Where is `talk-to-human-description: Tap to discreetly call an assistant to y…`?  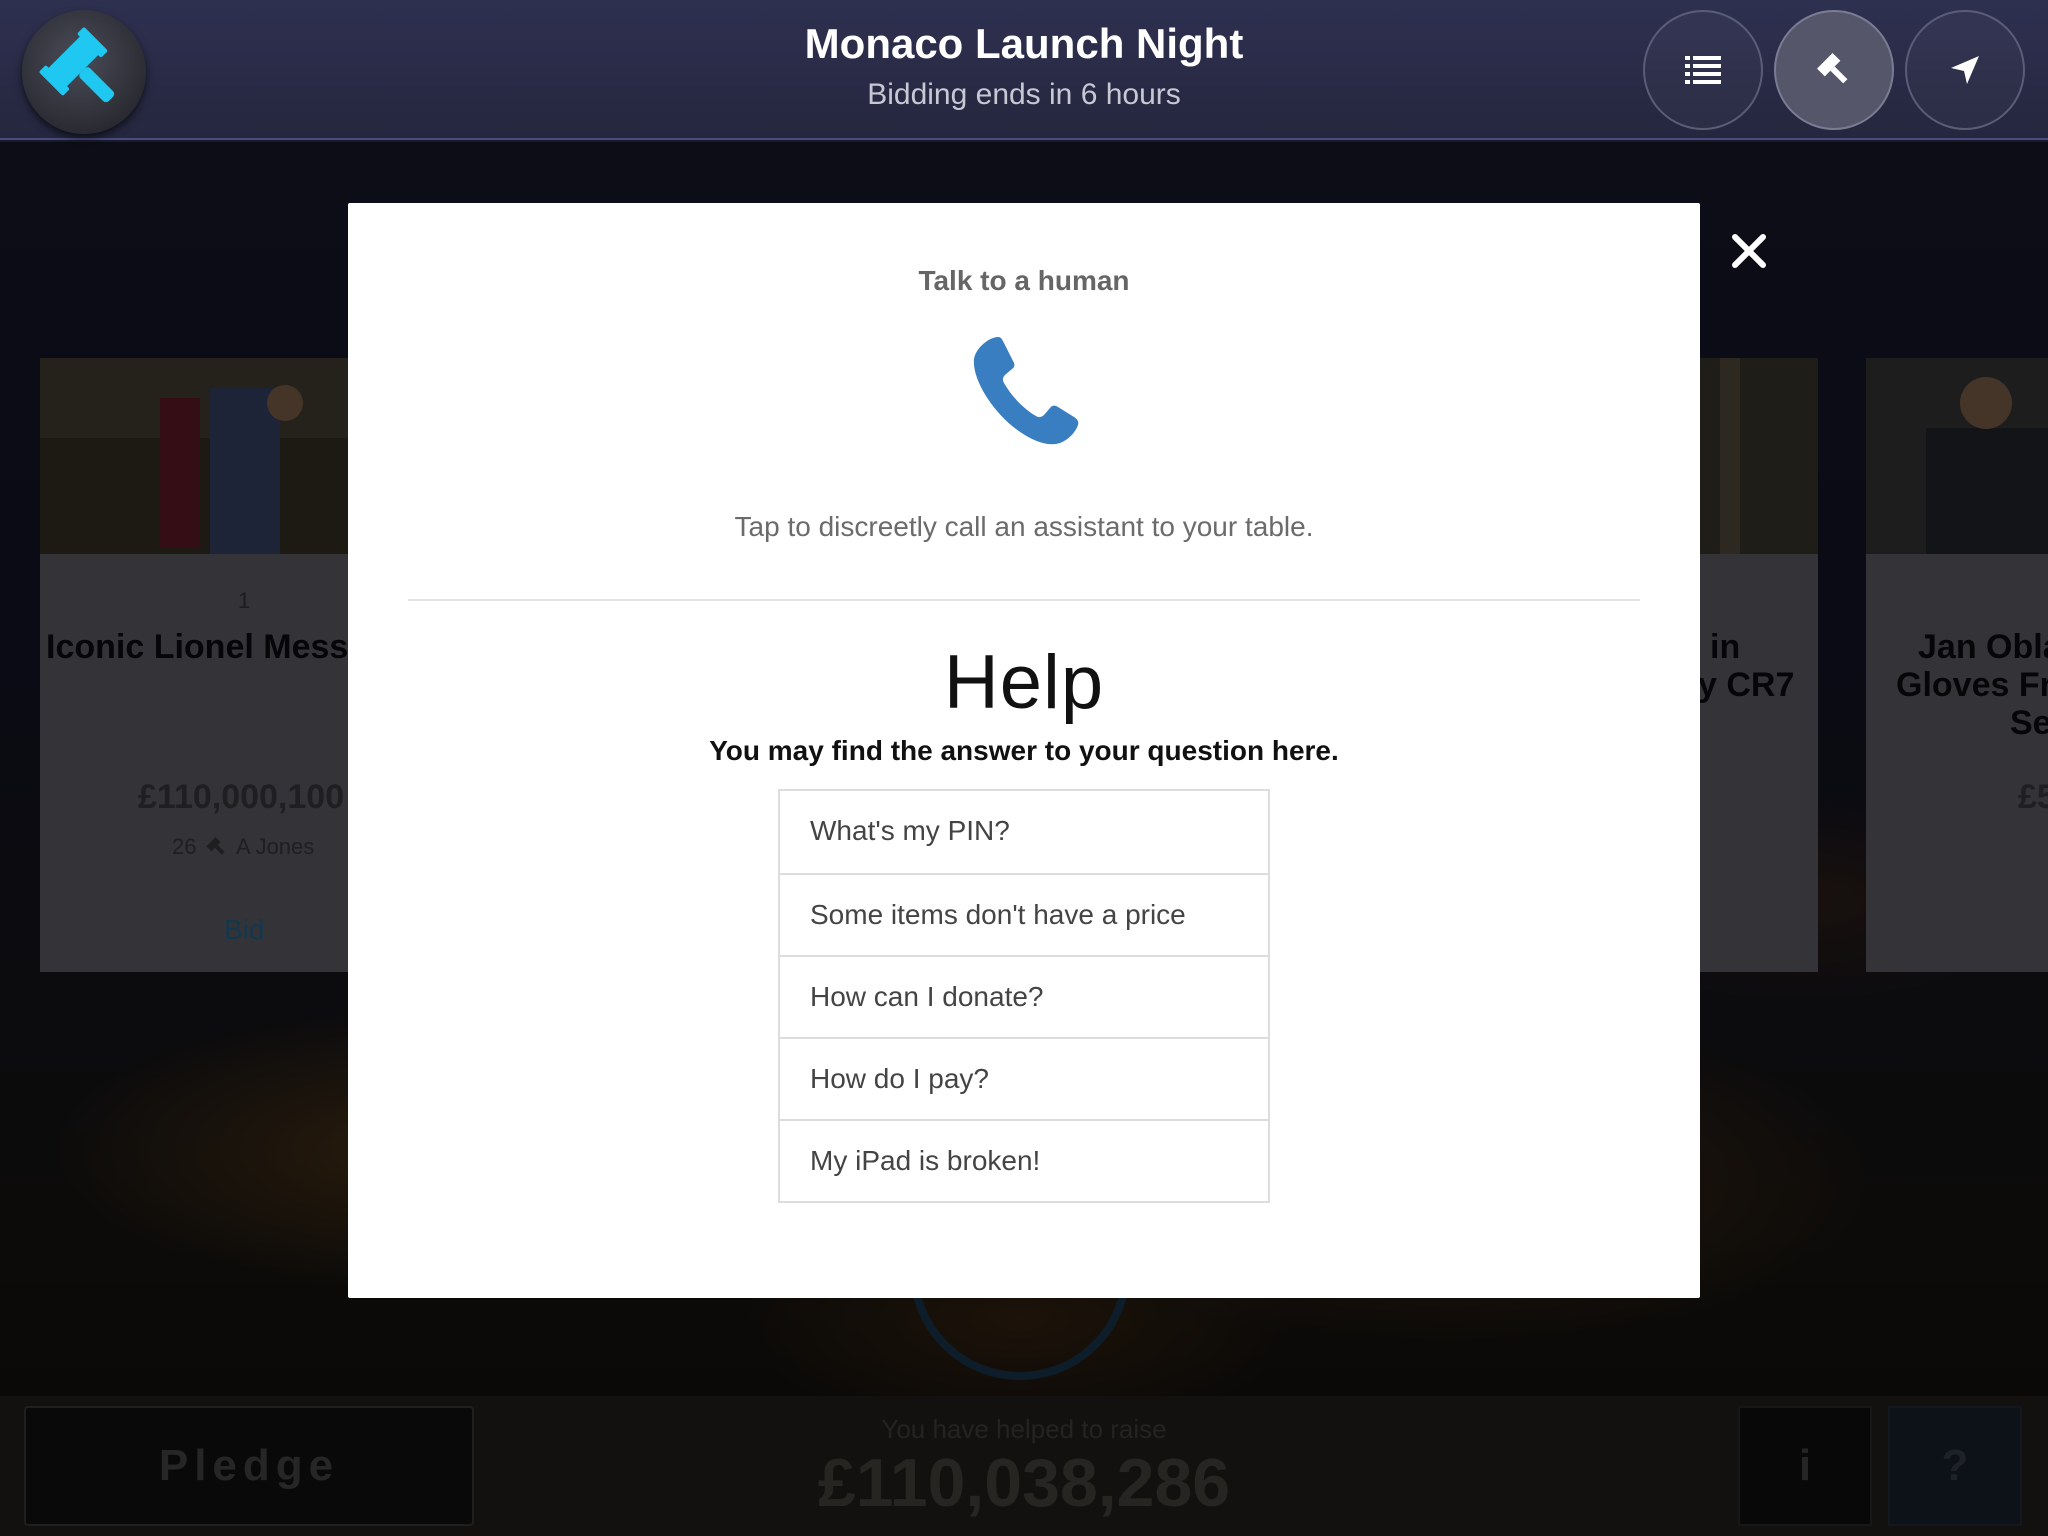 talk-to-human-description: Tap to discreetly call an assistant to y… is located at coordinates (1024, 526).